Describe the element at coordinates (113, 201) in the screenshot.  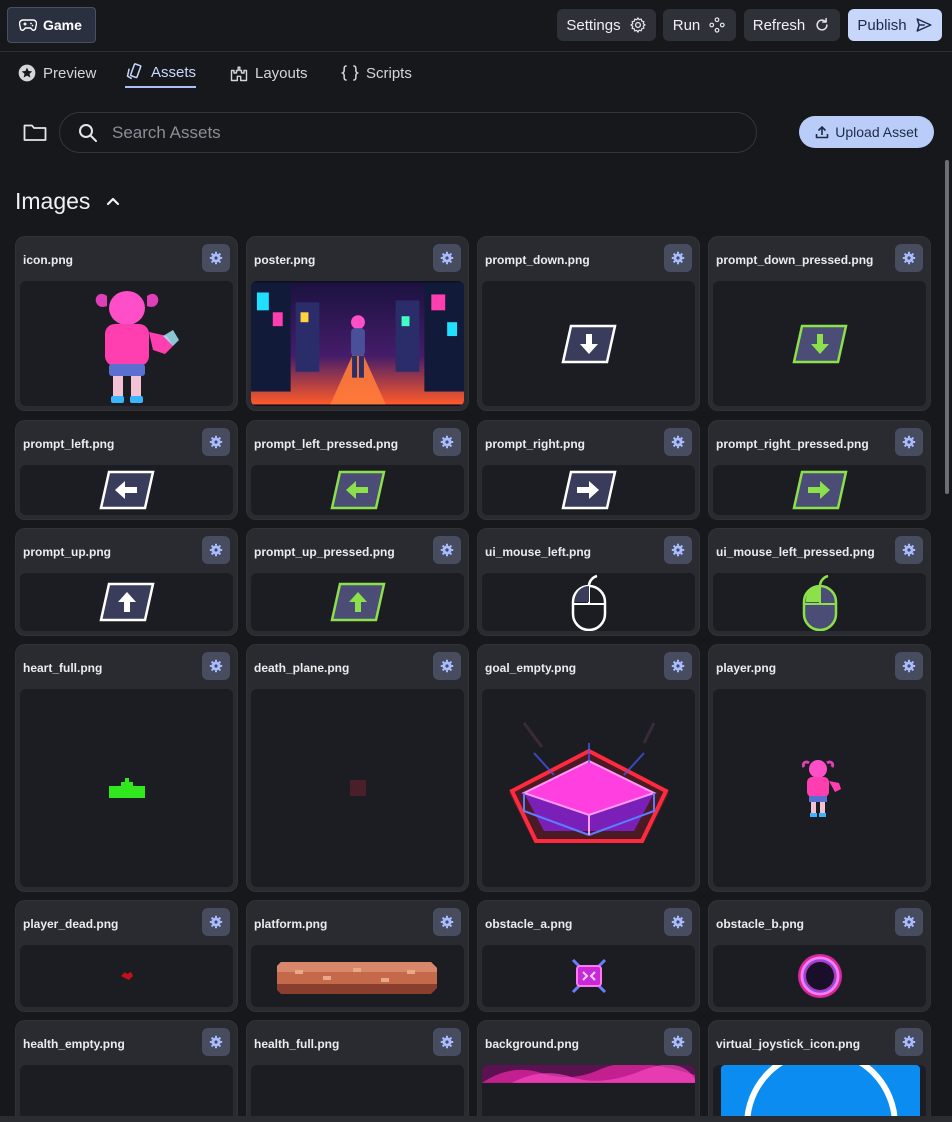
I see `chevron-up-icon` at that location.